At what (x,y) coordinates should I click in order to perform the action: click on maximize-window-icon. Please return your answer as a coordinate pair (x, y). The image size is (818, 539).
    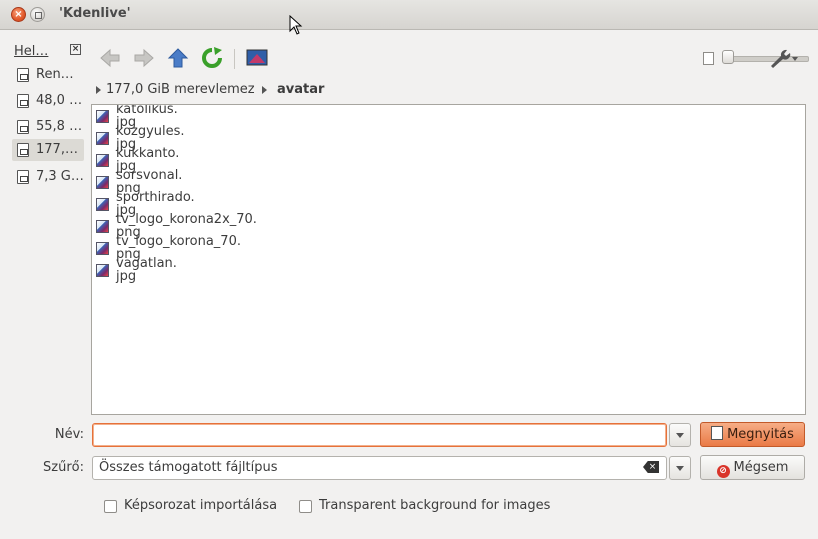
    Looking at the image, I should click on (37, 14).